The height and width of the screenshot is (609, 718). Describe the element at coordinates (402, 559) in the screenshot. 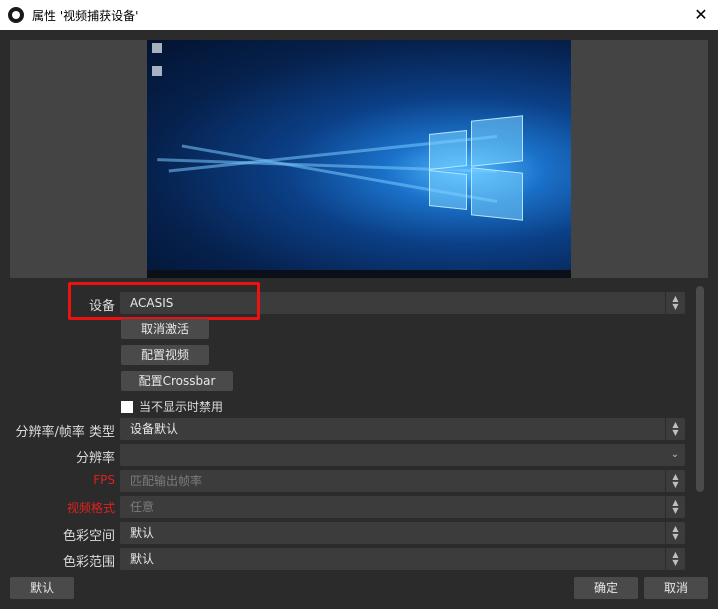

I see `color-range-select: 默认 ▲ ▼` at that location.